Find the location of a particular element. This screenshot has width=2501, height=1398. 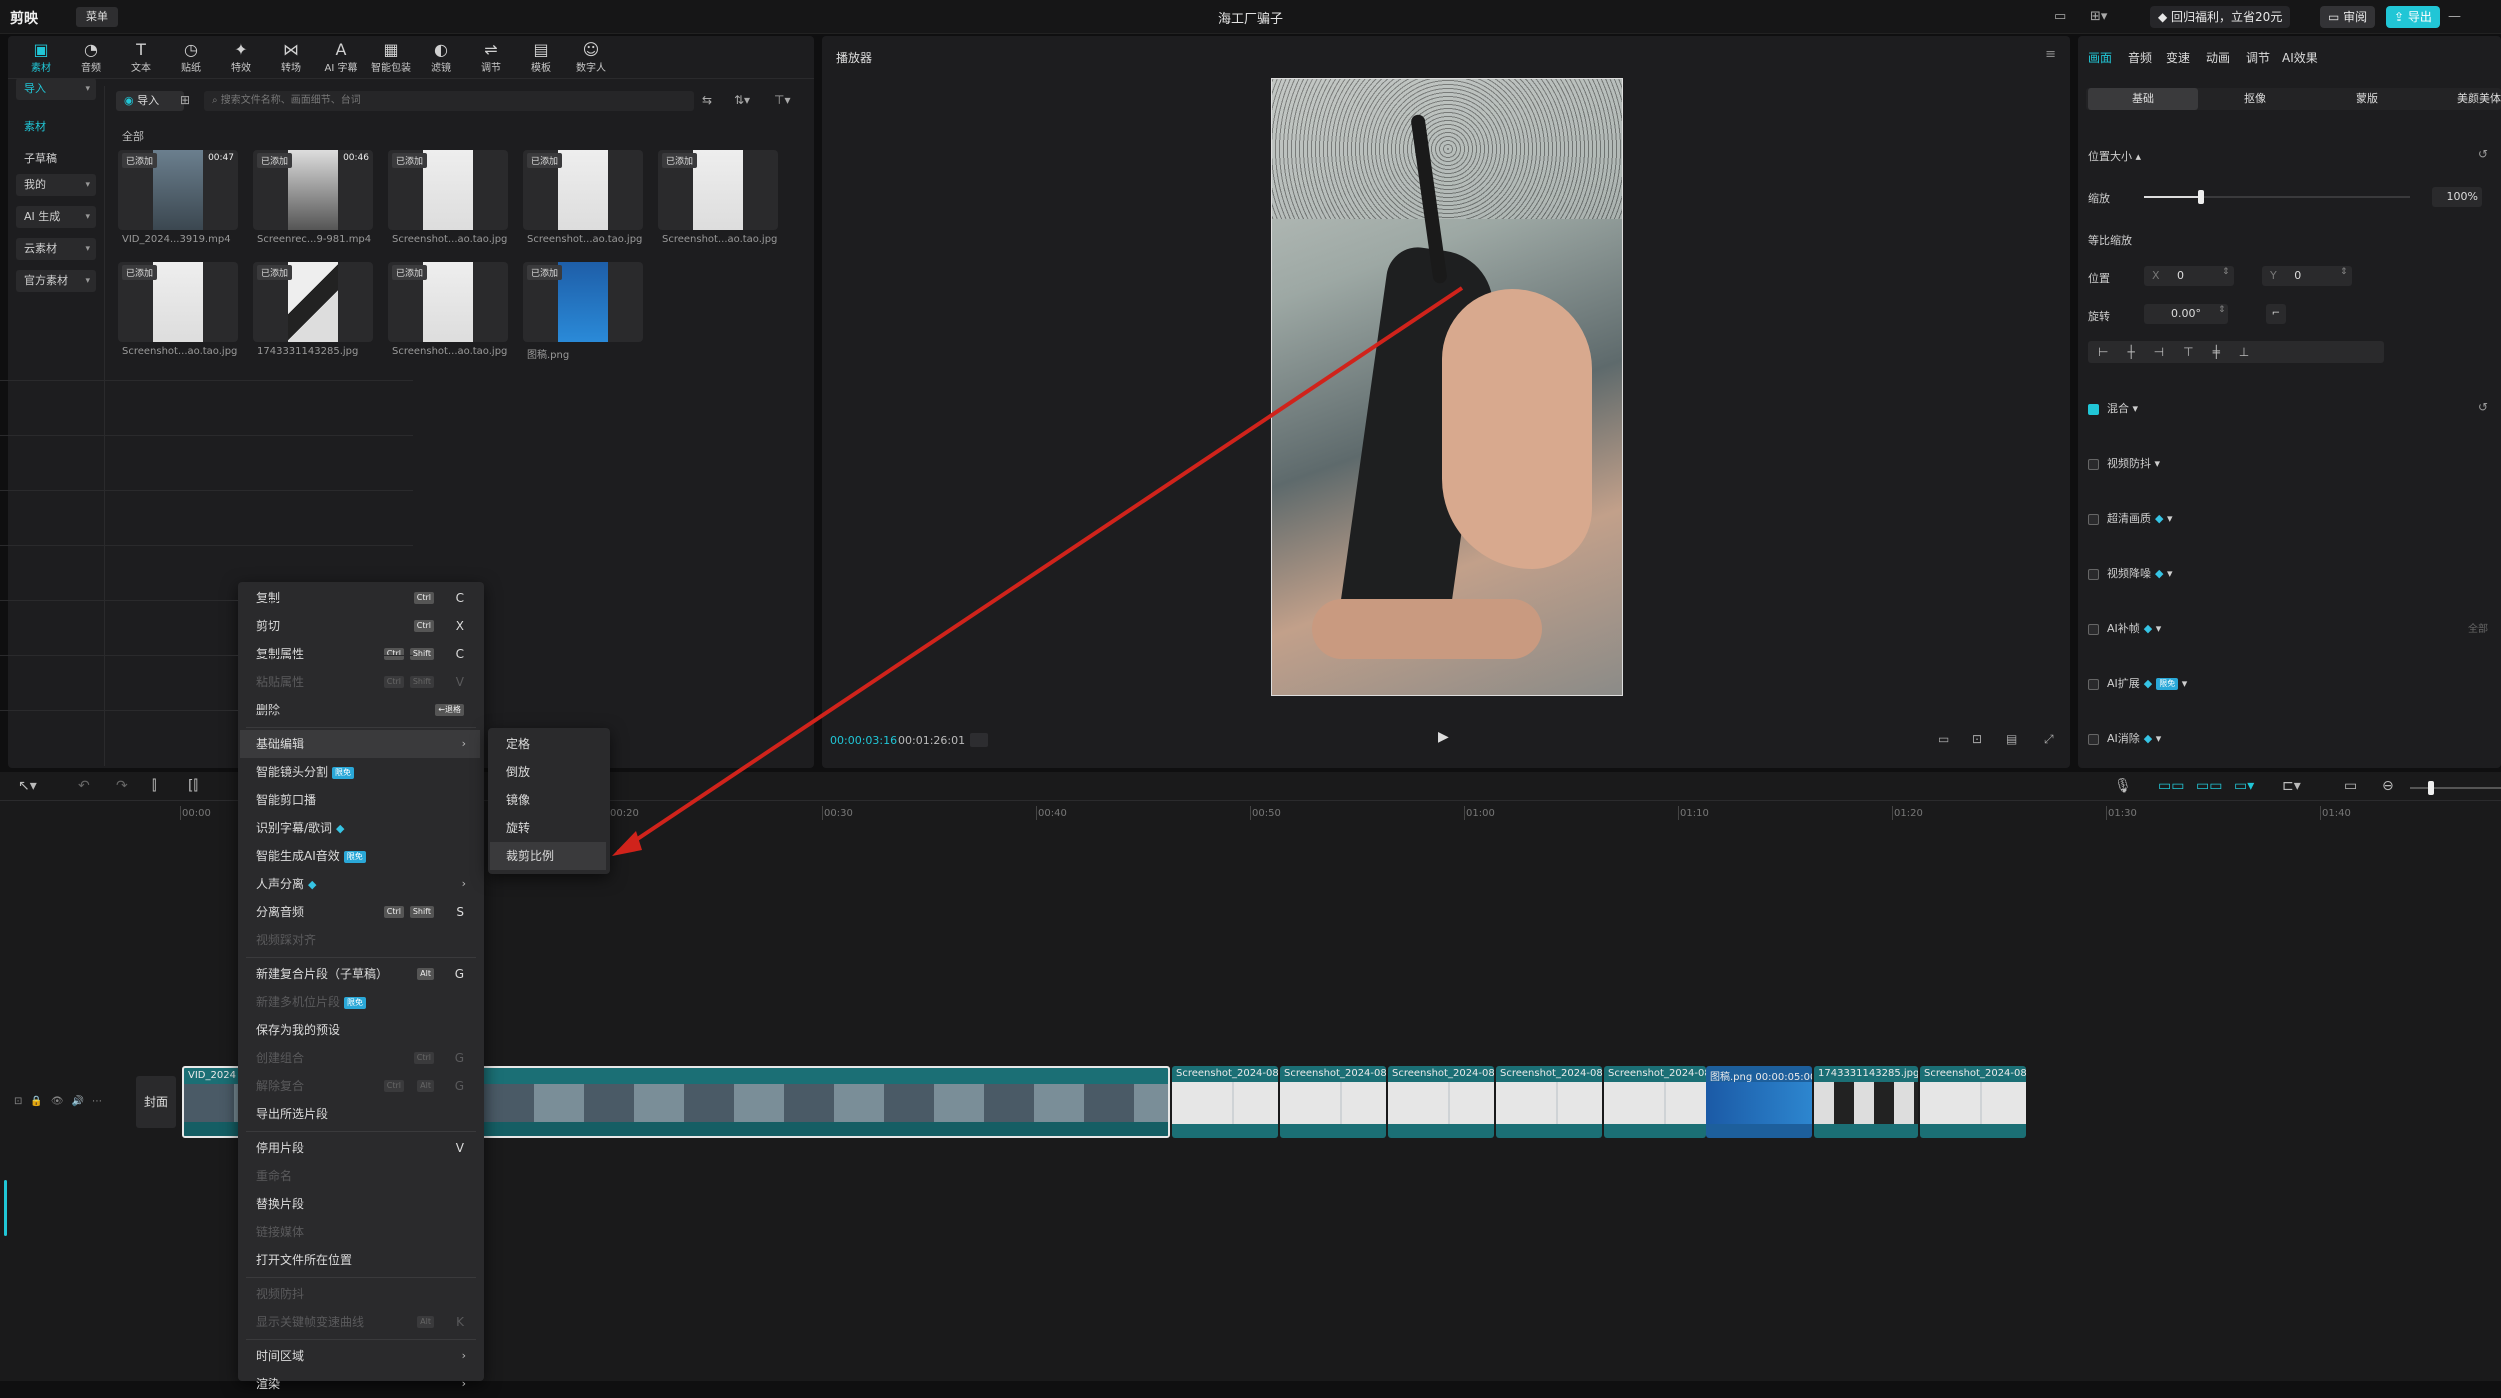

annotation-arrow is located at coordinates (1038, 571).